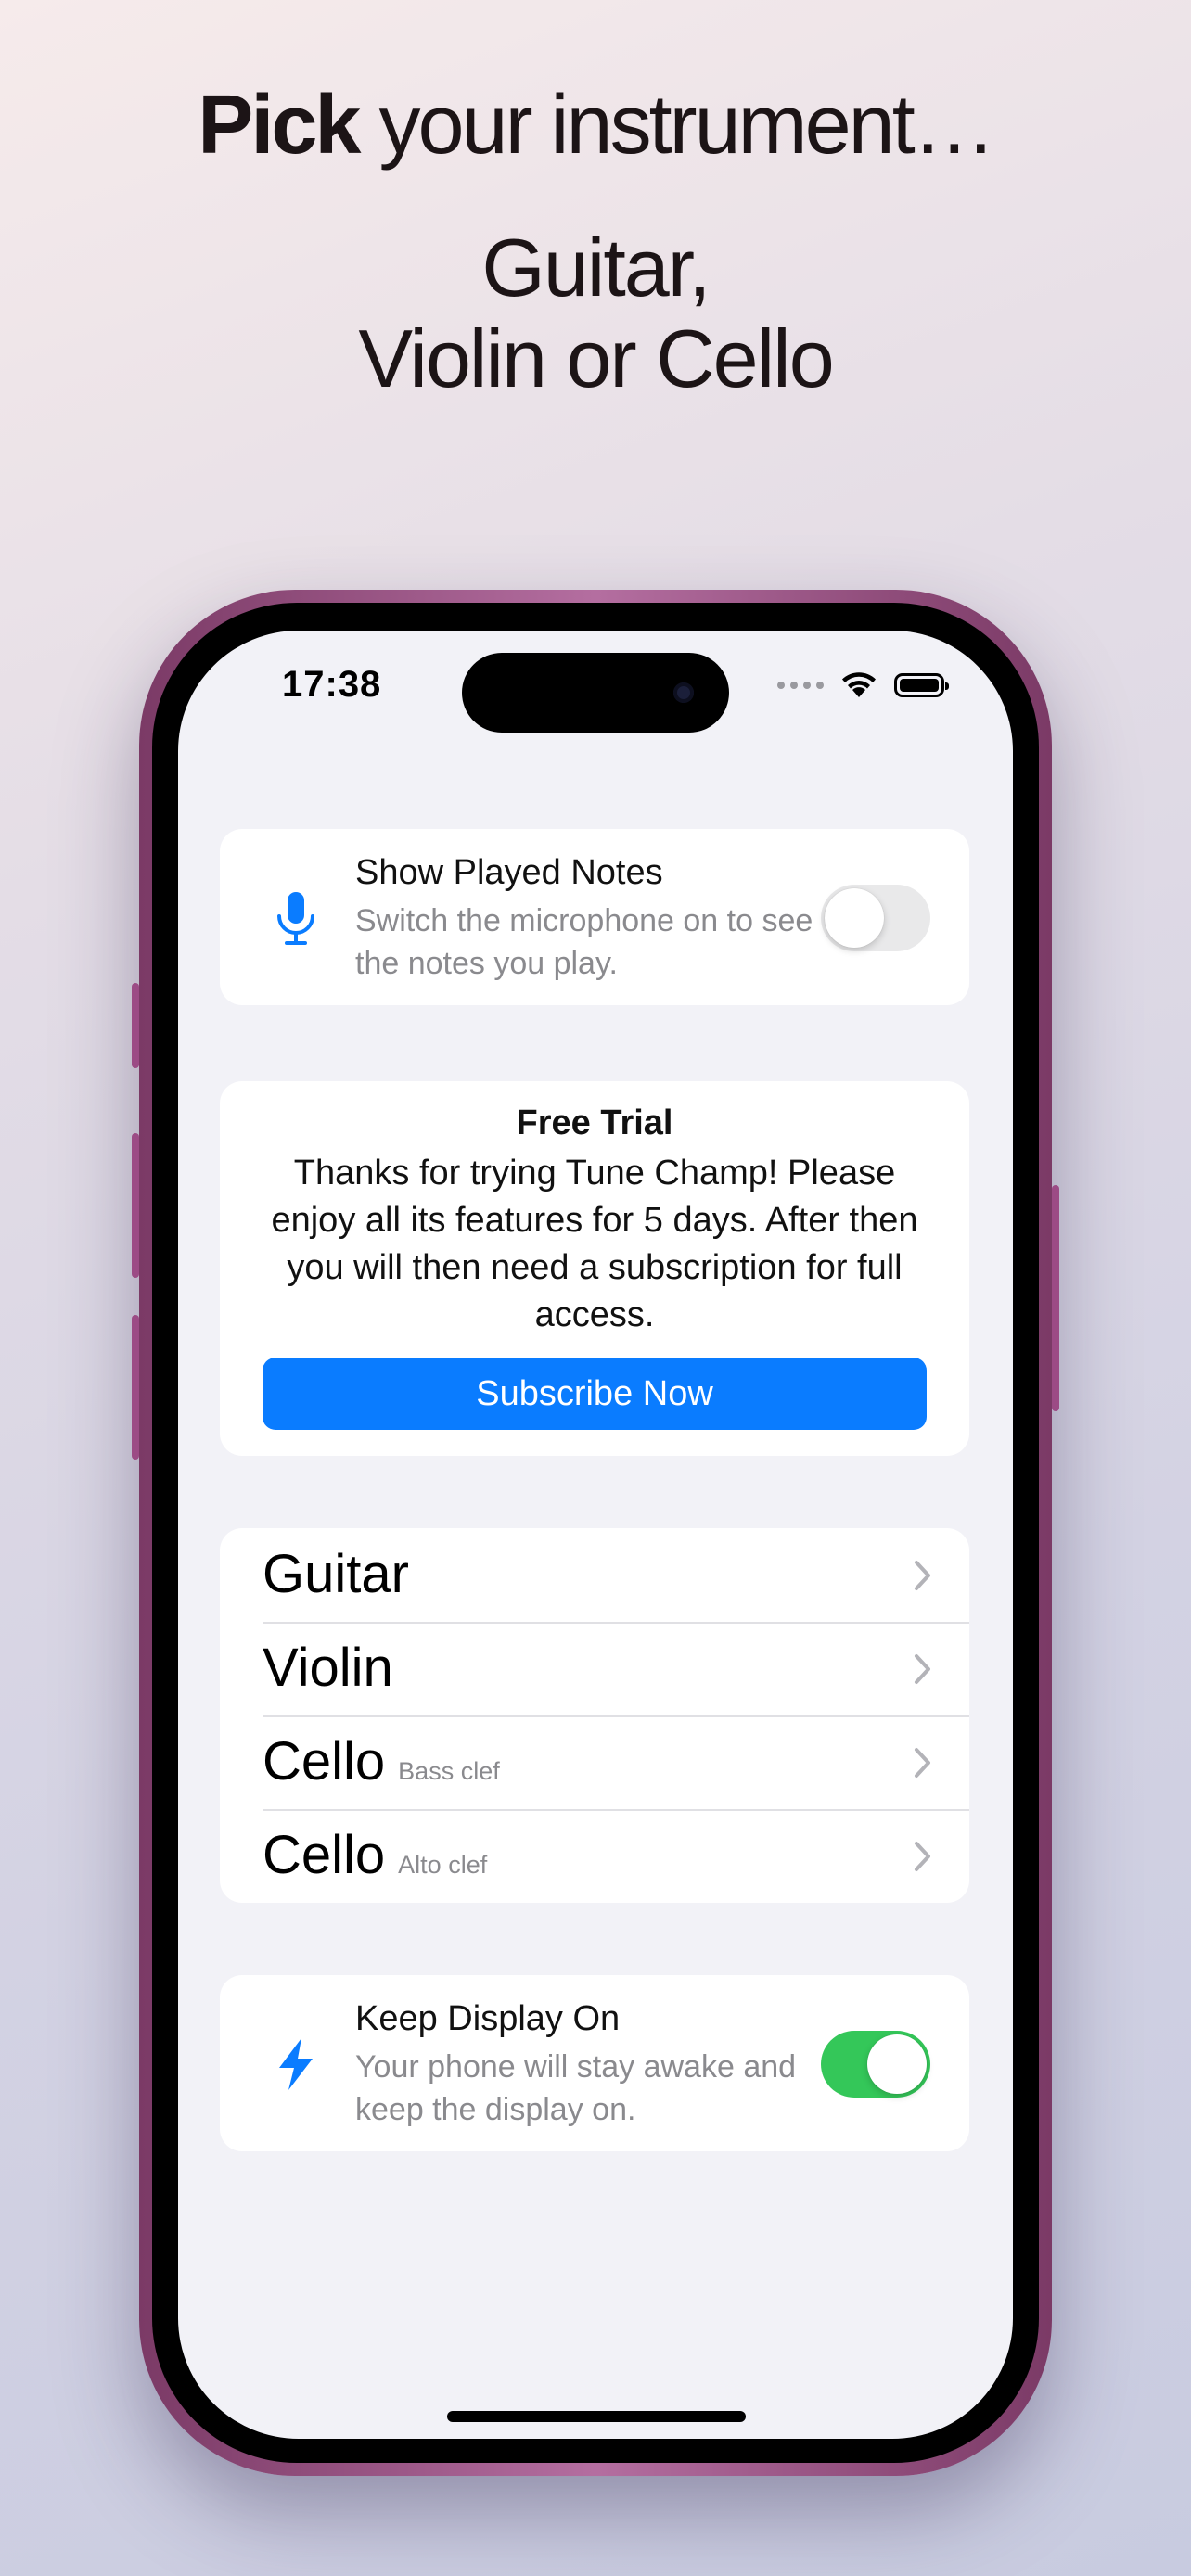 The width and height of the screenshot is (1191, 2576). Describe the element at coordinates (597, 2417) in the screenshot. I see `home-indicator` at that location.